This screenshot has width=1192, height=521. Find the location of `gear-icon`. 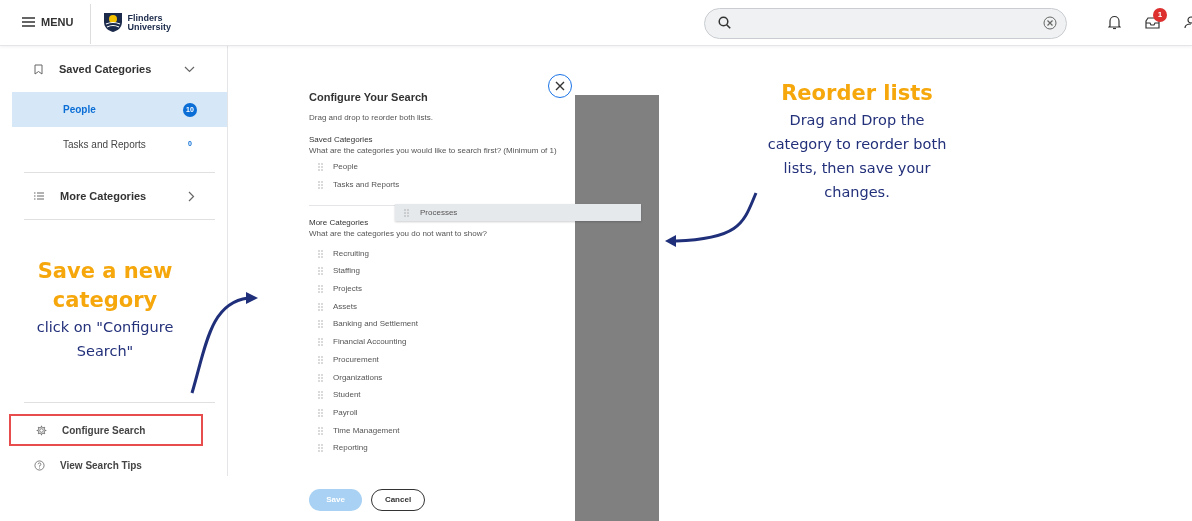

gear-icon is located at coordinates (41, 430).